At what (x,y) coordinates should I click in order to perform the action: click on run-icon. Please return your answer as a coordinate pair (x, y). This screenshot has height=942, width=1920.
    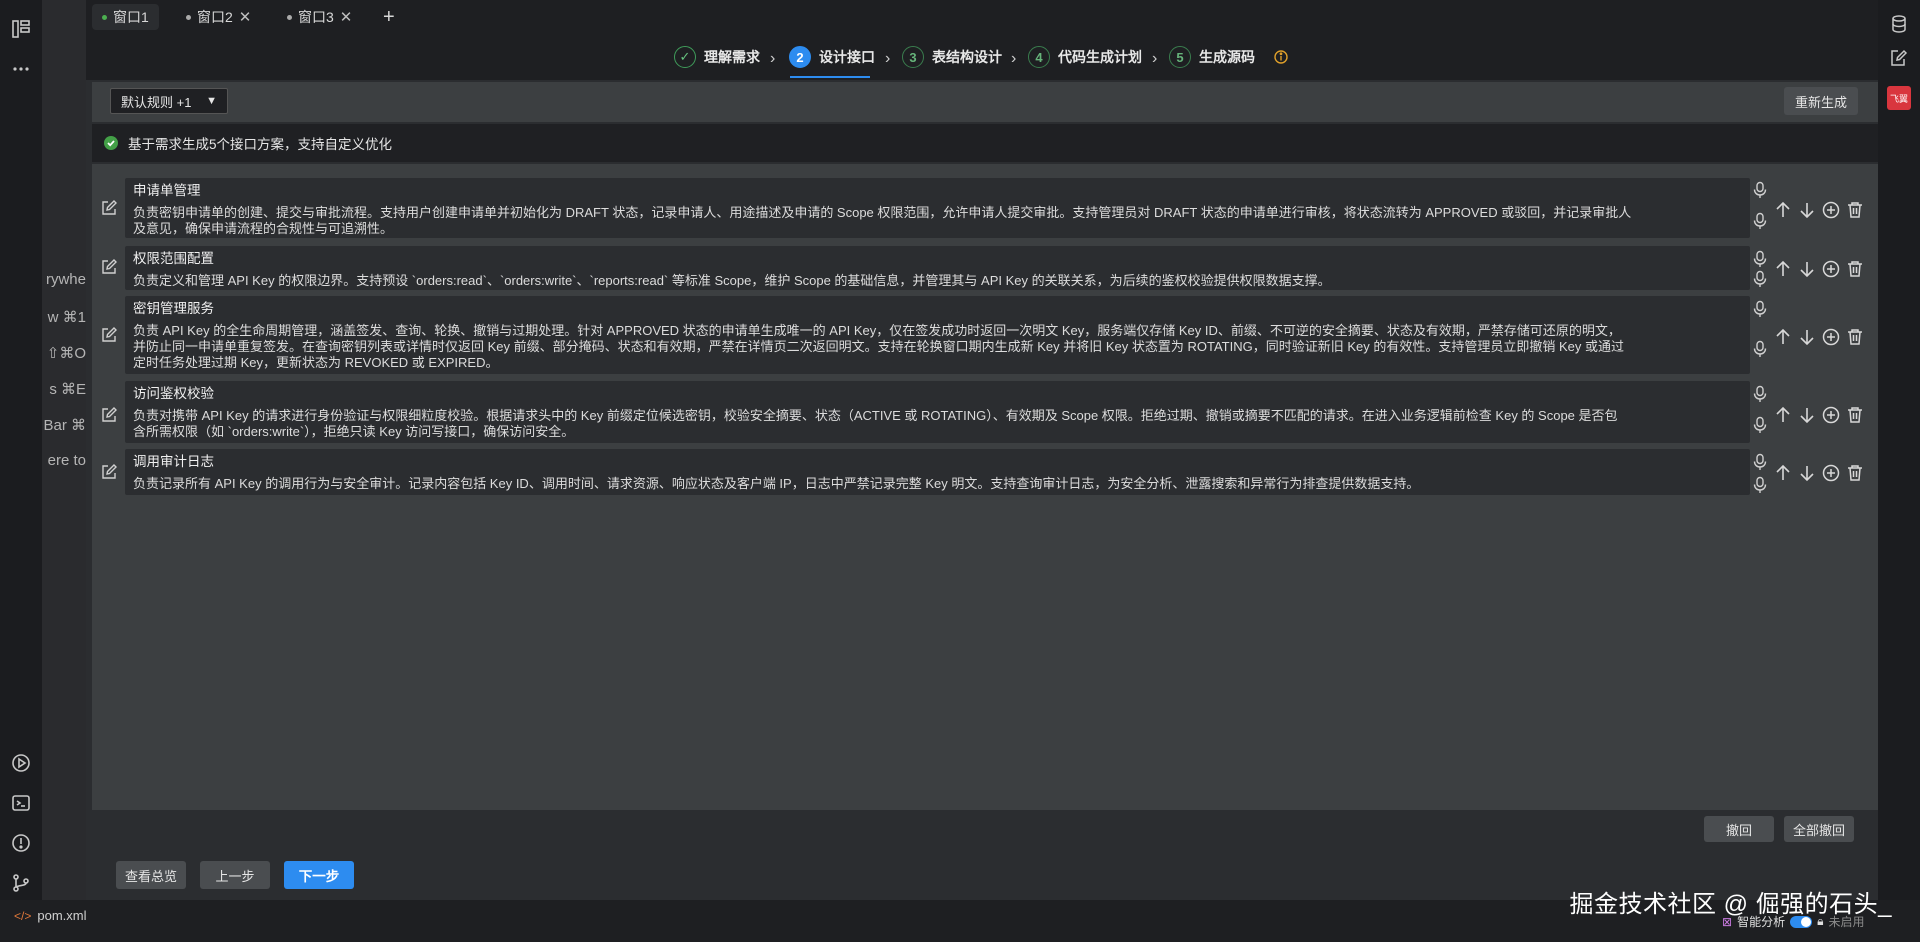
    Looking at the image, I should click on (21, 763).